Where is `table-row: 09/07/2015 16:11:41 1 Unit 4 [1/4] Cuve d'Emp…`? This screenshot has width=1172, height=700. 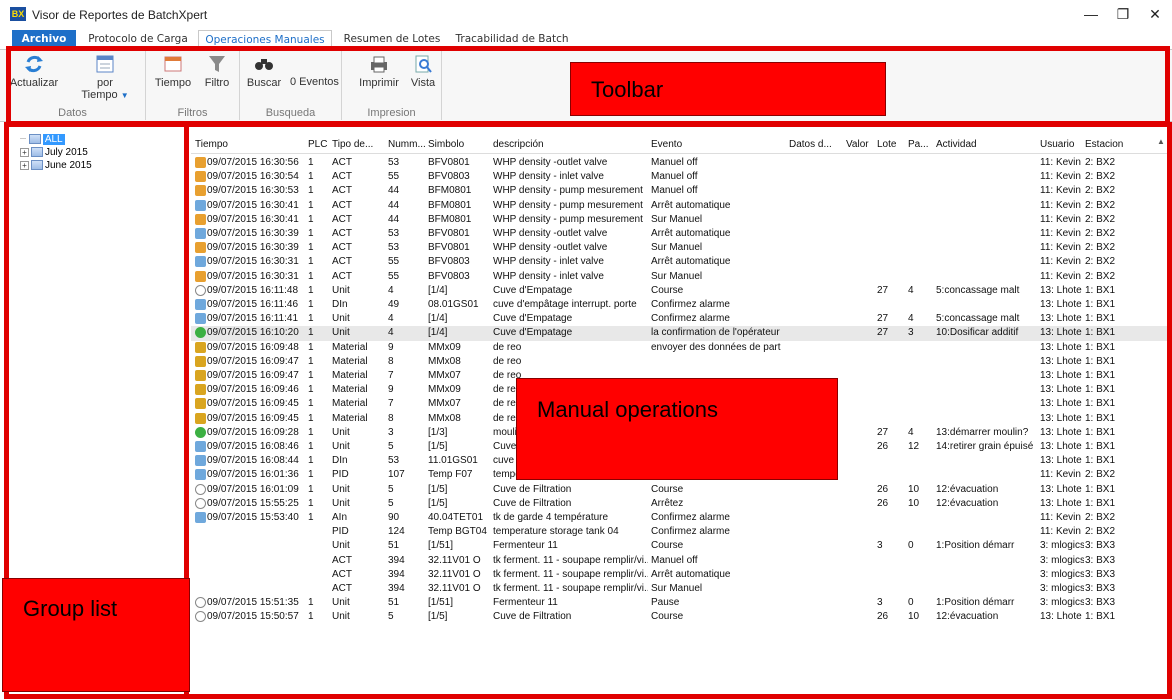
table-row: 09/07/2015 16:11:41 1 Unit 4 [1/4] Cuve d'Emp… is located at coordinates (679, 319).